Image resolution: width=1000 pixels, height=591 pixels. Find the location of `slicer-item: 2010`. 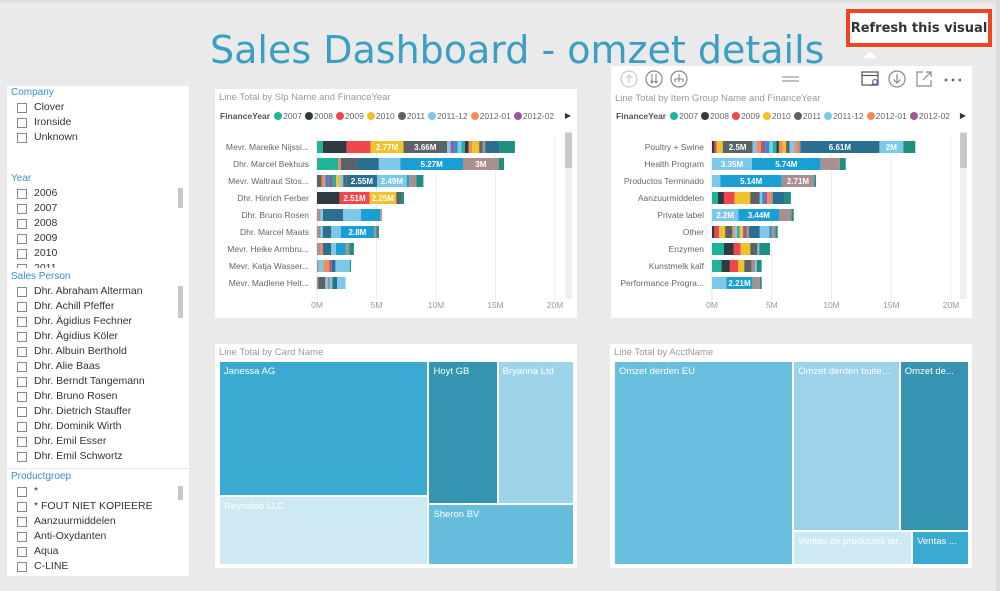

slicer-item: 2010 is located at coordinates (98, 253).